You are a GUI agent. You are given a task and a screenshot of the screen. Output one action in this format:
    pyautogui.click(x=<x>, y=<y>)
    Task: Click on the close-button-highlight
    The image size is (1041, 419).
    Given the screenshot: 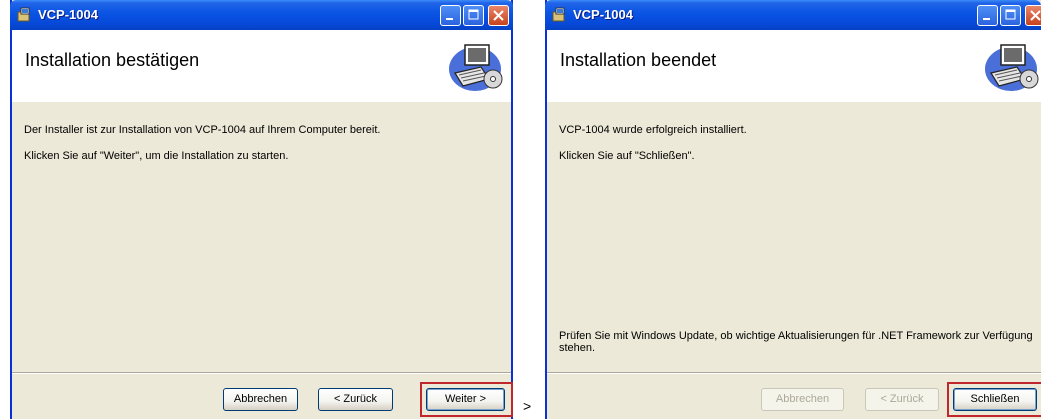 What is the action you would take?
    pyautogui.click(x=994, y=399)
    